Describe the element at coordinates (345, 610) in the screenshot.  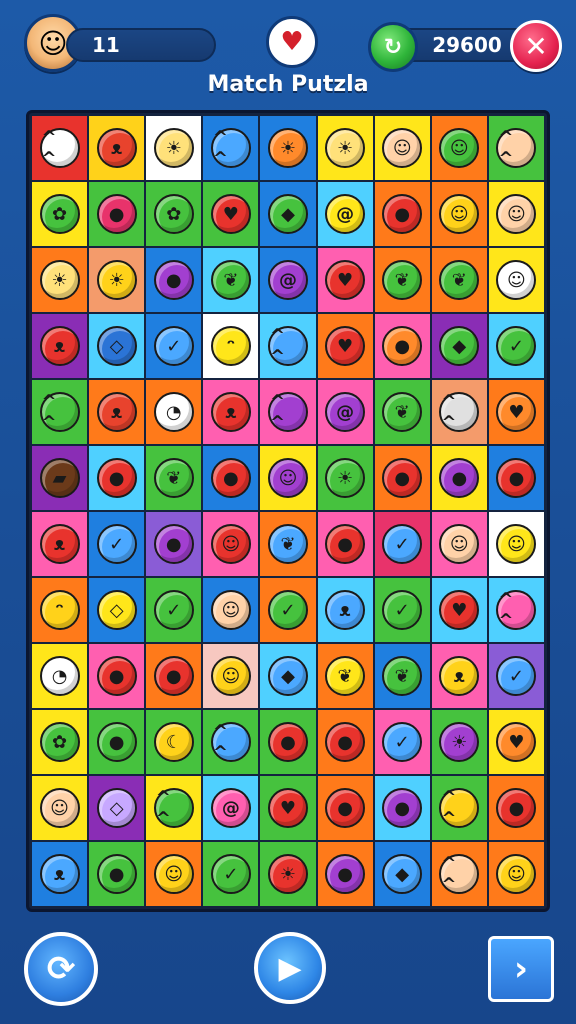
I see `tile-7-5: ᴥ` at that location.